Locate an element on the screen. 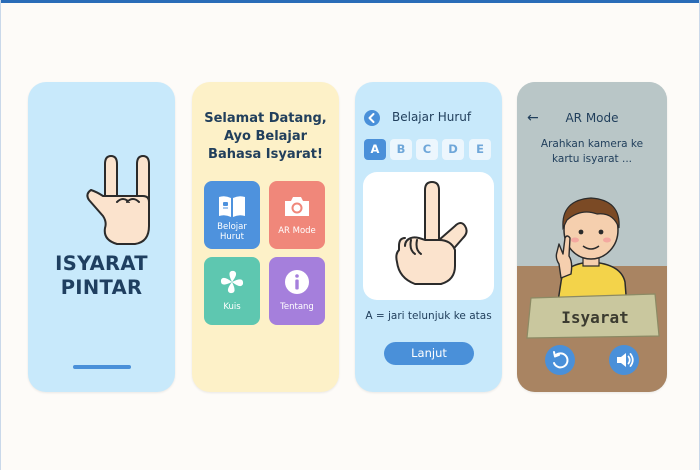 The height and width of the screenshot is (470, 700). letter-tab-c: C is located at coordinates (427, 149).